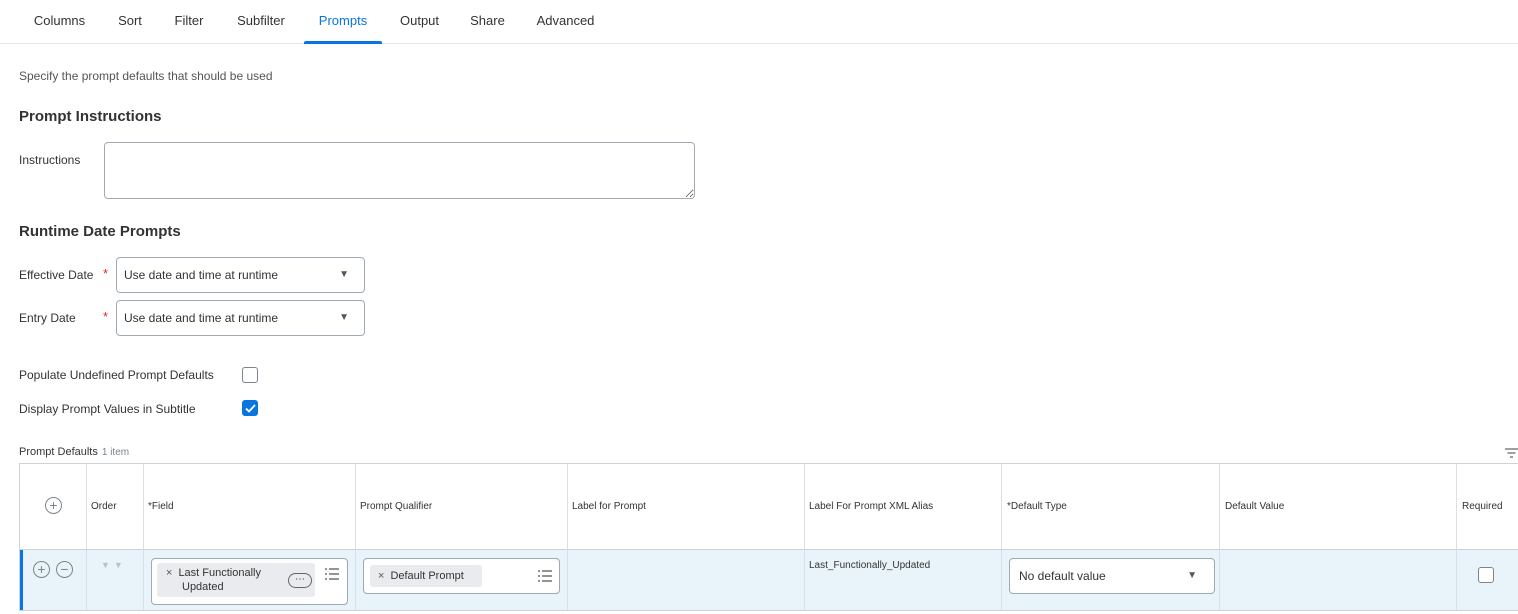 The height and width of the screenshot is (614, 1518). I want to click on item-count: 1 item, so click(115, 452).